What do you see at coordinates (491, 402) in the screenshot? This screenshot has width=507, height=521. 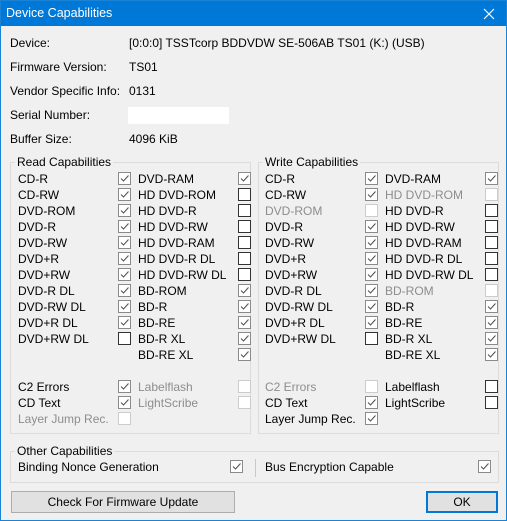 I see `write-lightscribe-checkbox` at bounding box center [491, 402].